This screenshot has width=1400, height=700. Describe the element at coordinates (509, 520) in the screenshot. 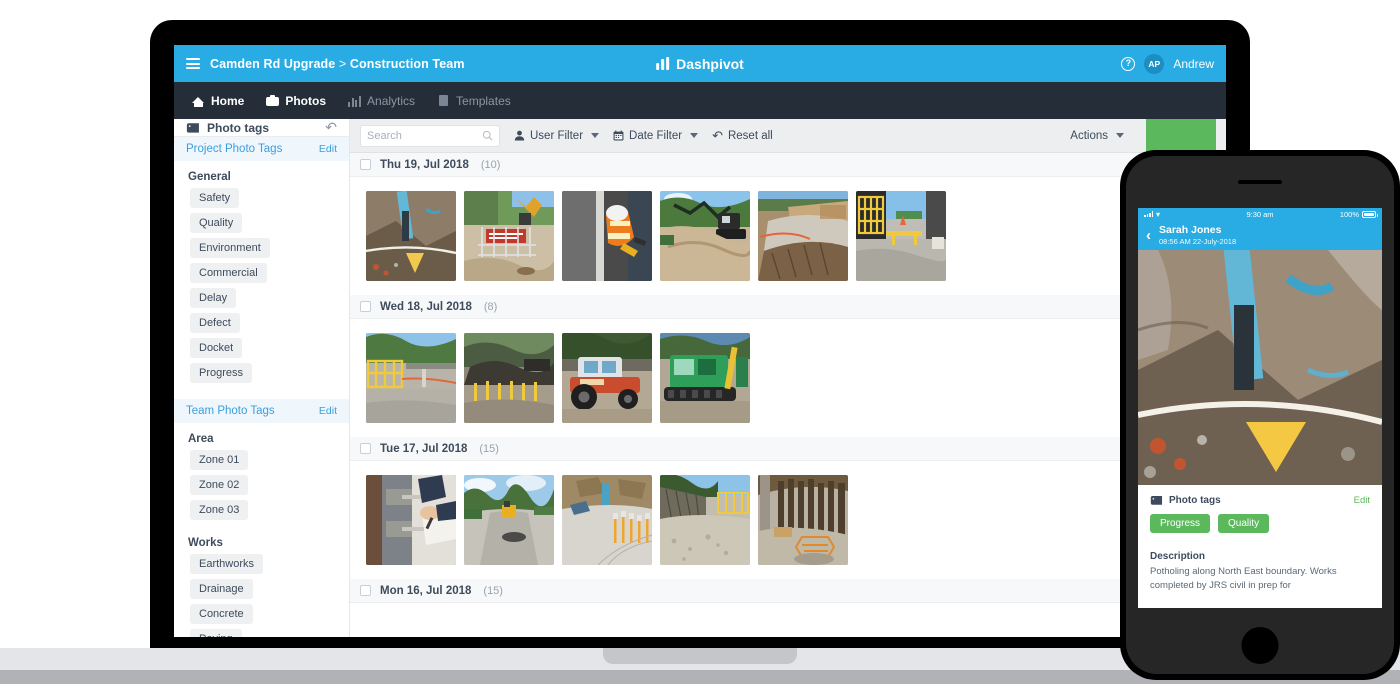

I see `photo-thumbnail-road-paving` at that location.